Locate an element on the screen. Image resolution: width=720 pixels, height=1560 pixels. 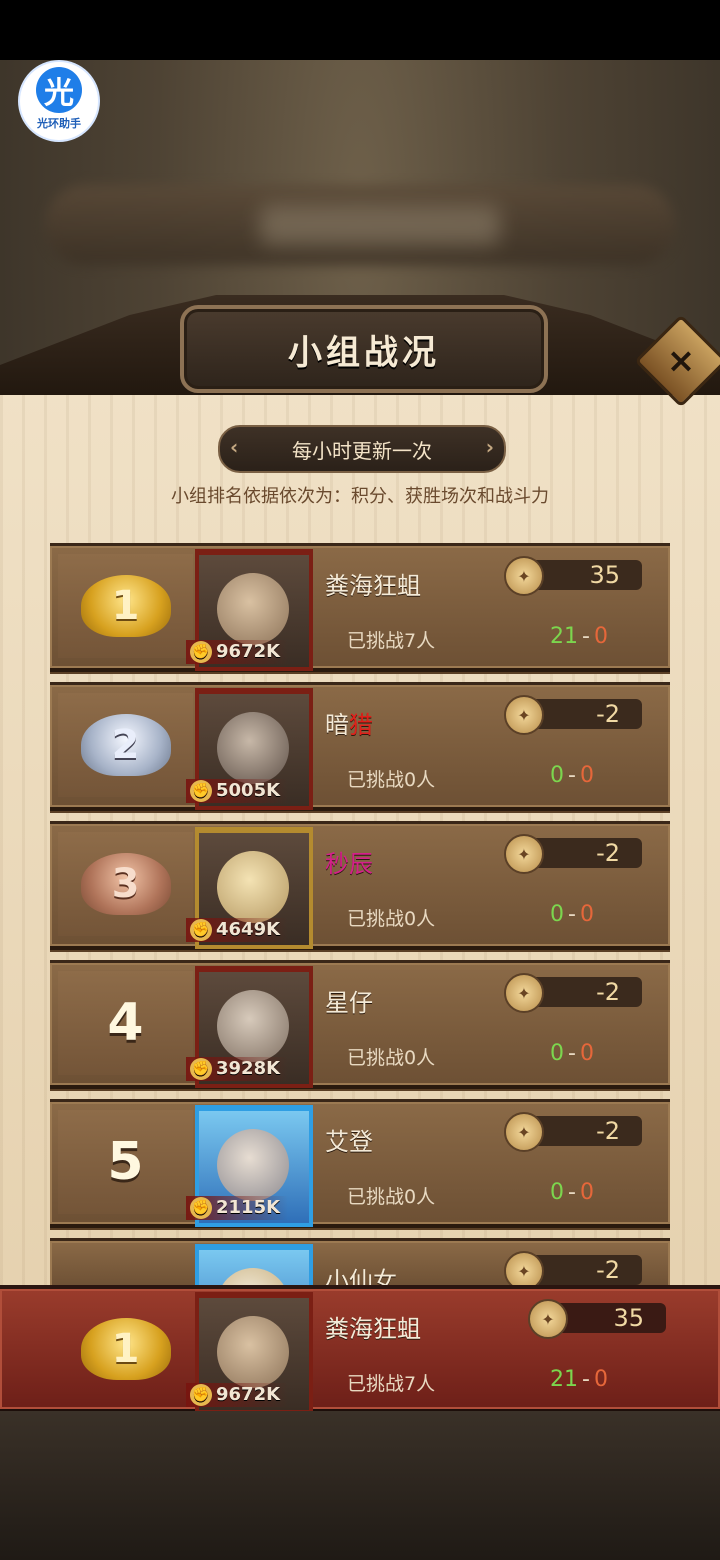
combat-power: ✊ 3928K is located at coordinates (237, 1069).